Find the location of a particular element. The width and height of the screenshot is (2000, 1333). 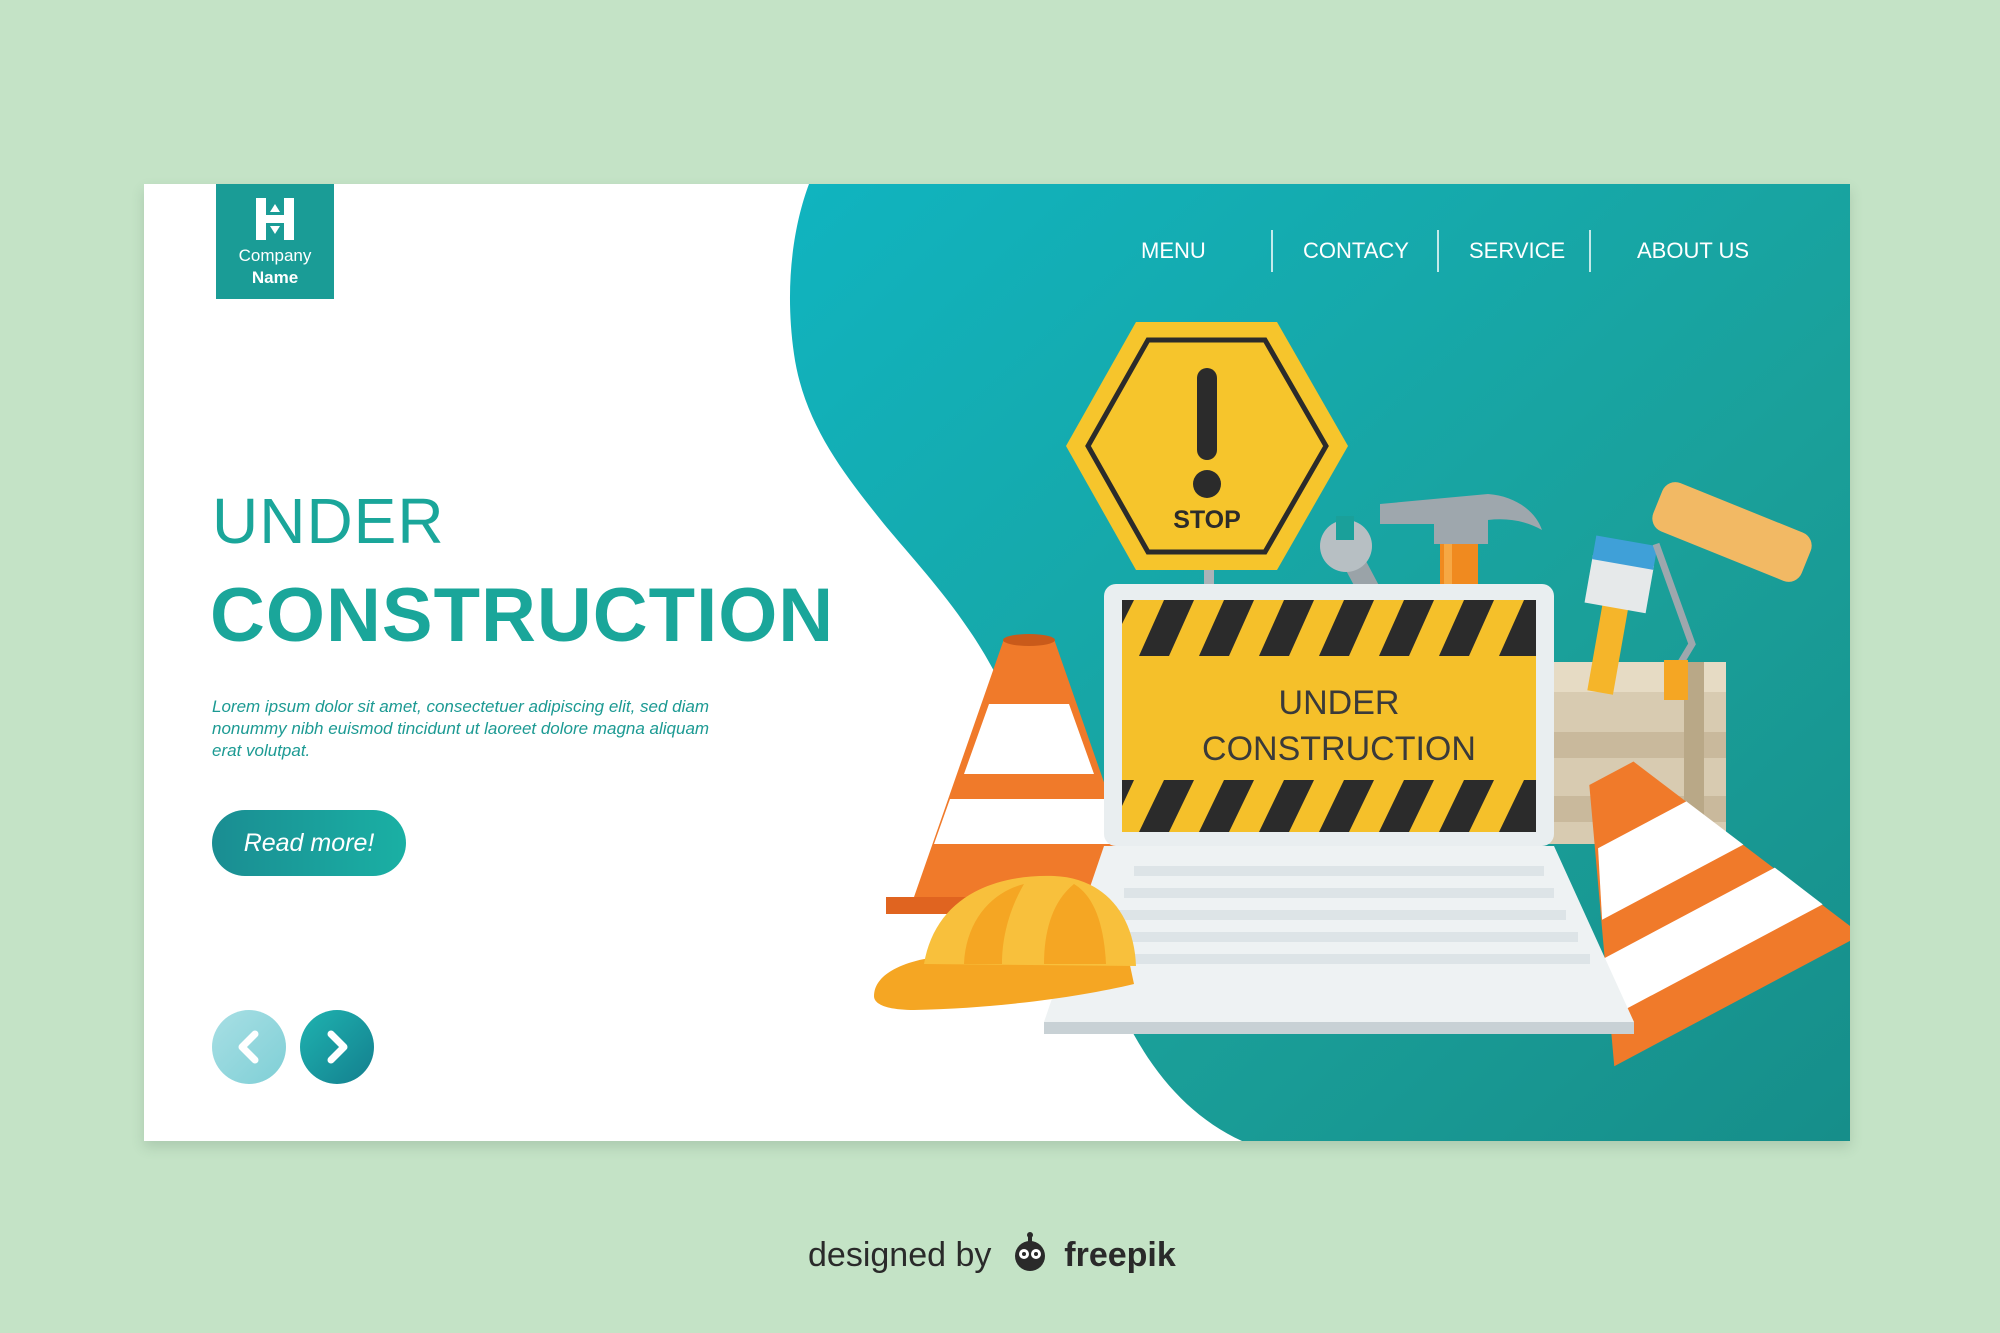

laptop: UNDER CONSTRUCTION is located at coordinates (1339, 809).